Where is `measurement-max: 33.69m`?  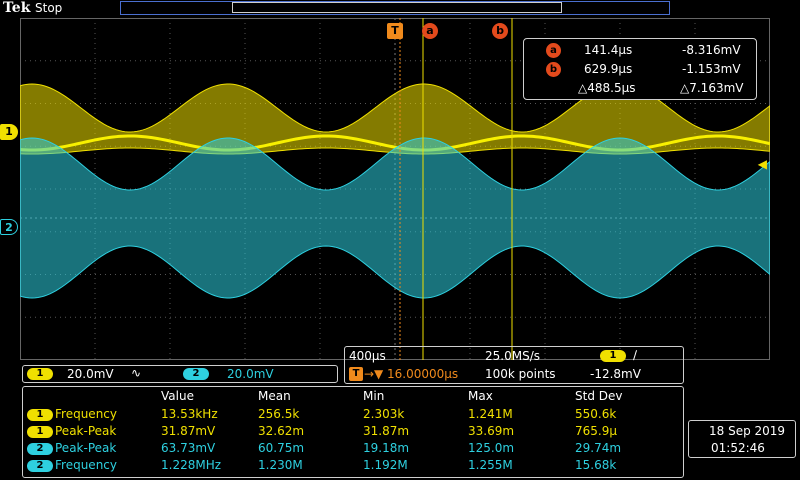
measurement-max: 33.69m is located at coordinates (491, 431).